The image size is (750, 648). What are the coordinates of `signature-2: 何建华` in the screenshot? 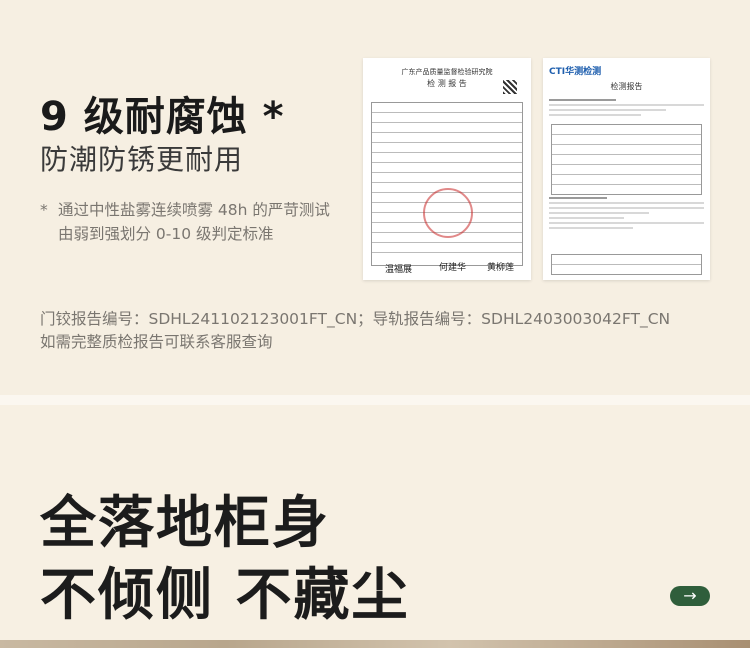 It's located at (453, 268).